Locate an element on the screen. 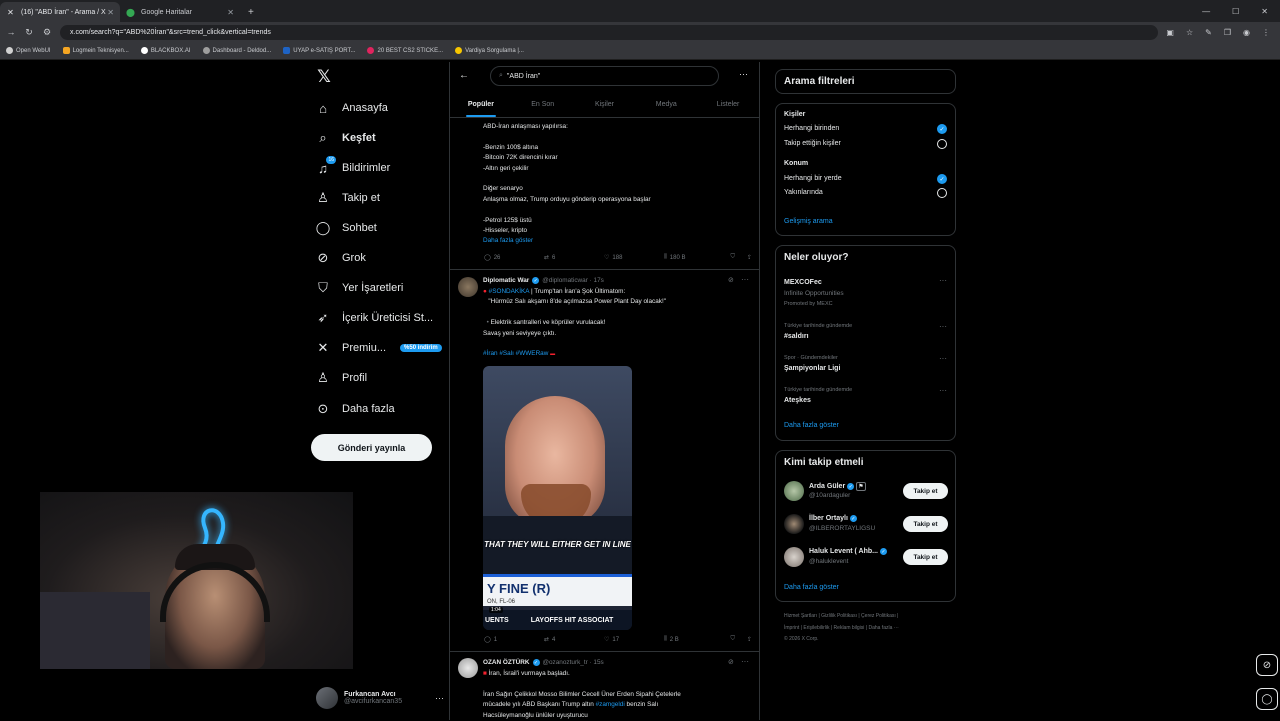 The width and height of the screenshot is (1280, 721). nav-item-6: ⛉ Yer İşaretleri is located at coordinates (358, 288).